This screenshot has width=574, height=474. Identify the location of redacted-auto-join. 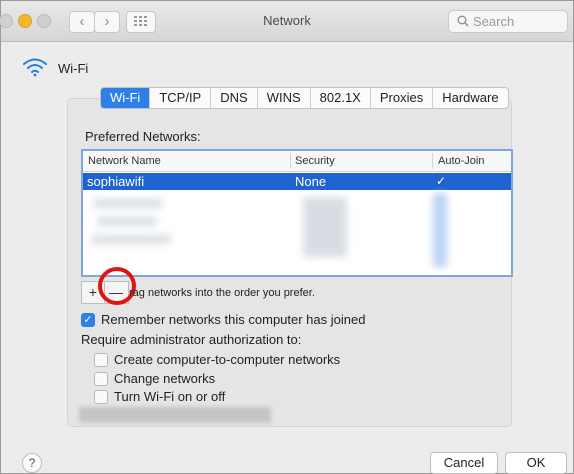
(440, 230).